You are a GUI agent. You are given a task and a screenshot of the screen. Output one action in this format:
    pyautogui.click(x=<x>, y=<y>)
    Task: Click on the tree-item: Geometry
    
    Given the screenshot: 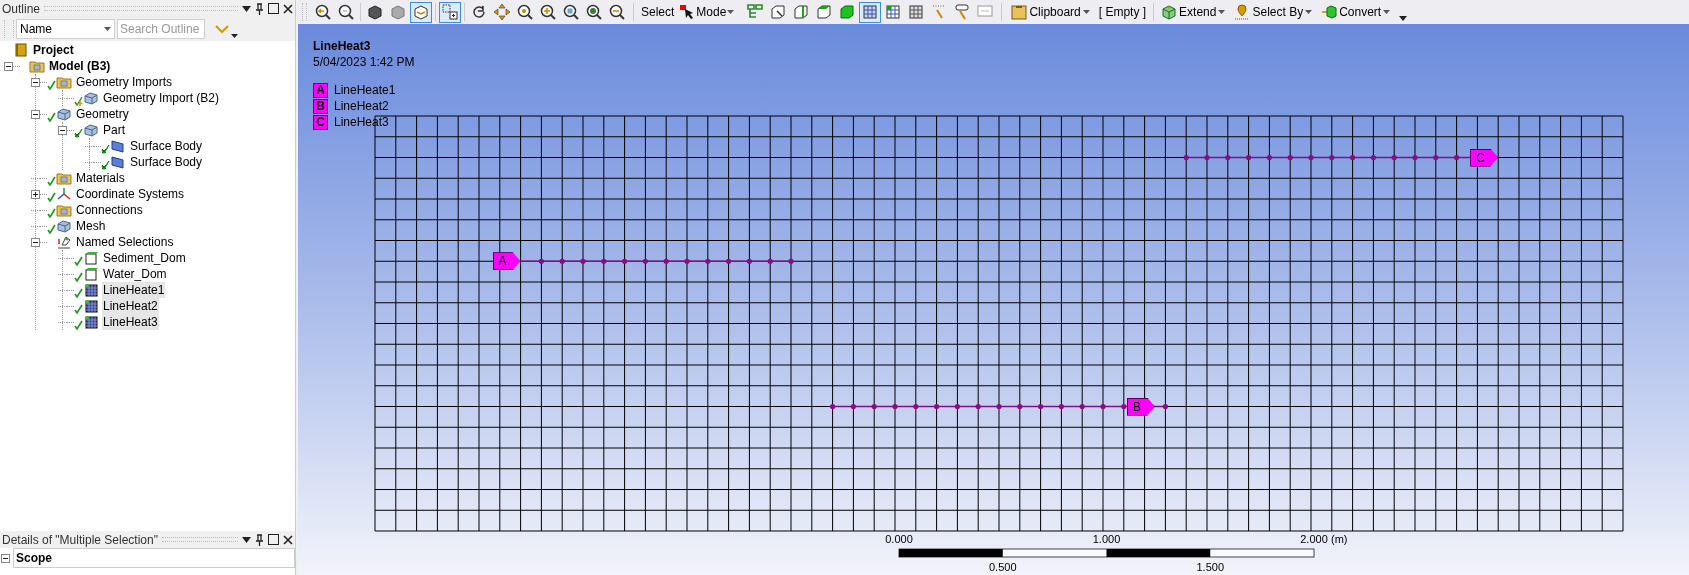 What is the action you would take?
    pyautogui.click(x=102, y=114)
    